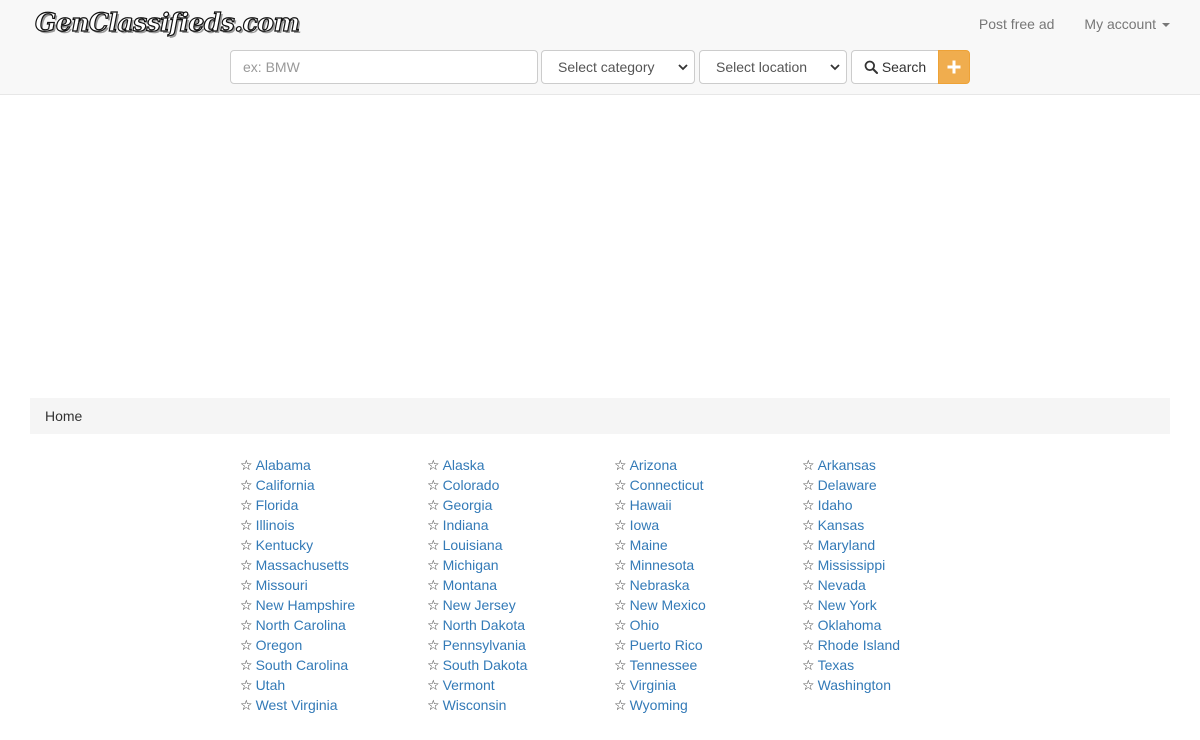 This screenshot has height=740, width=1200. I want to click on state-link: ☆ Mississippi, so click(843, 565).